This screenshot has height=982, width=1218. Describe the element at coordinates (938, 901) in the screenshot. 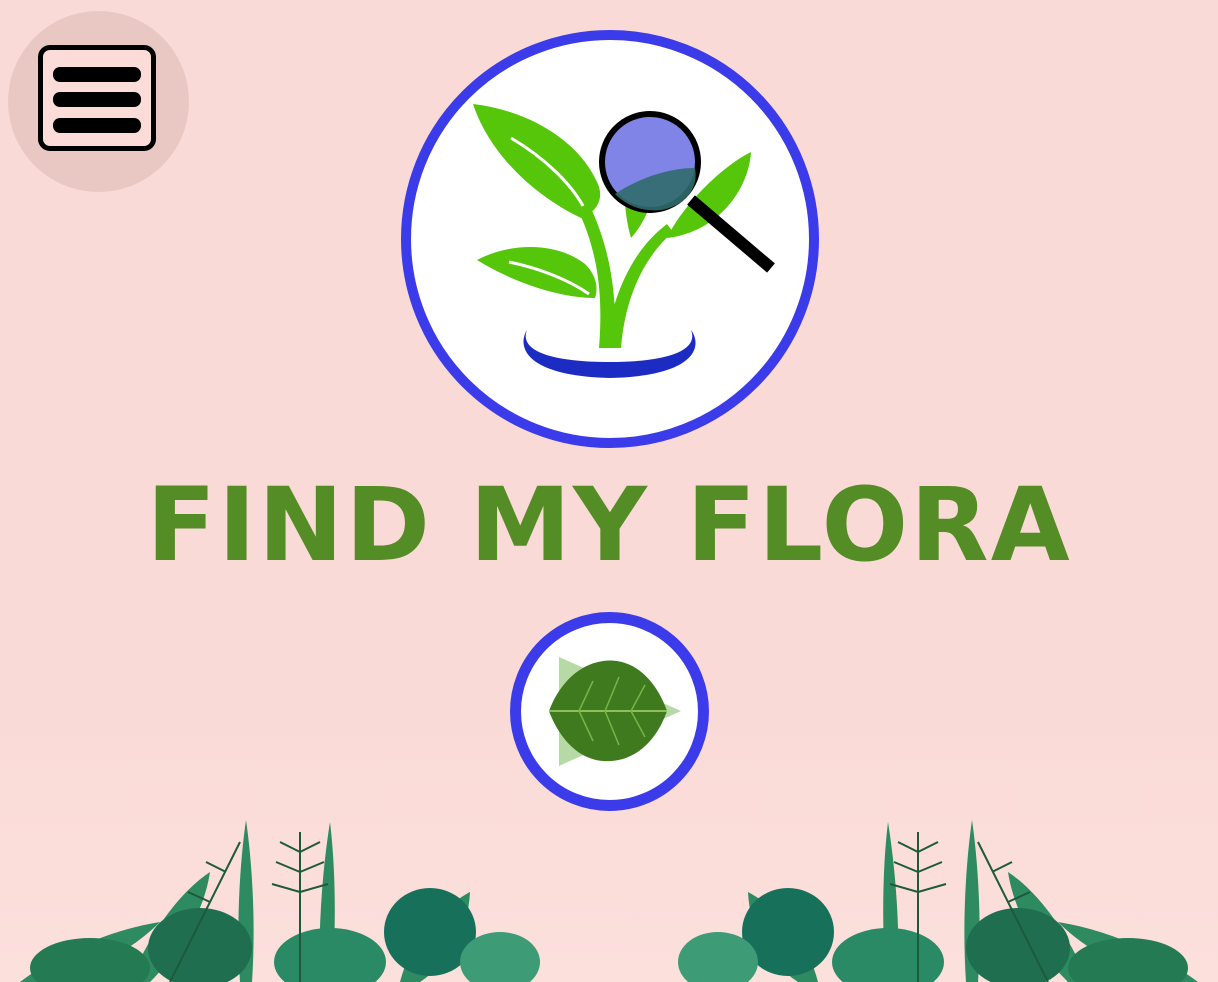

I see `tropical-foliage-right` at that location.